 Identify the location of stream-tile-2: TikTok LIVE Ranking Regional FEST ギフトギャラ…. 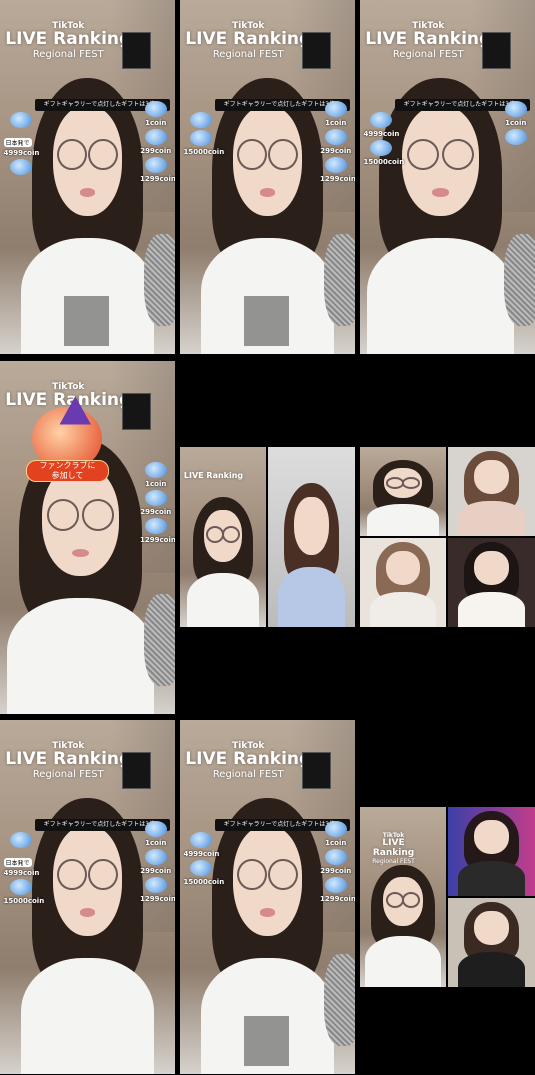
(267, 177).